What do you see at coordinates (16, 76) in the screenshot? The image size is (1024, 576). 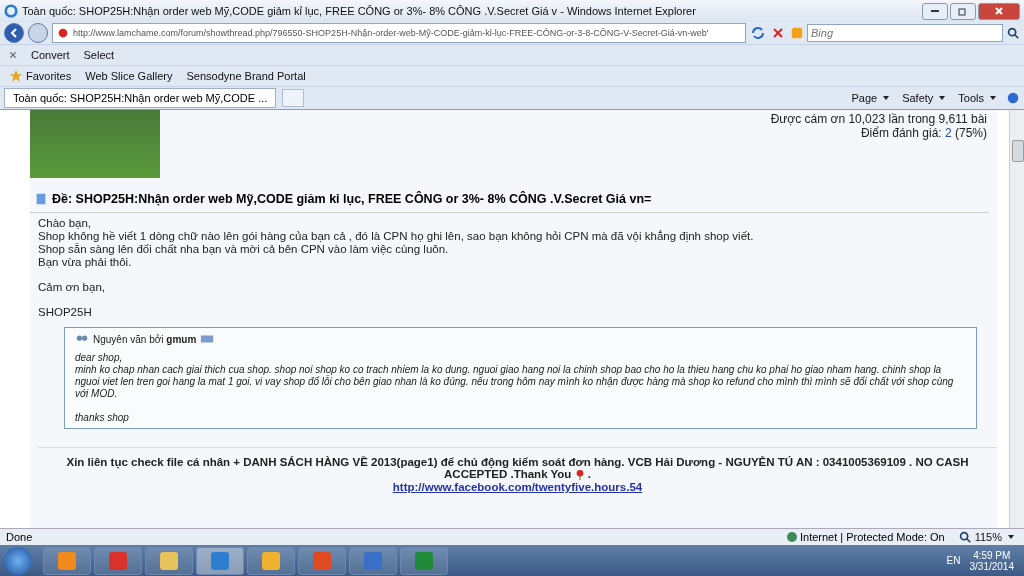 I see `star-icon` at bounding box center [16, 76].